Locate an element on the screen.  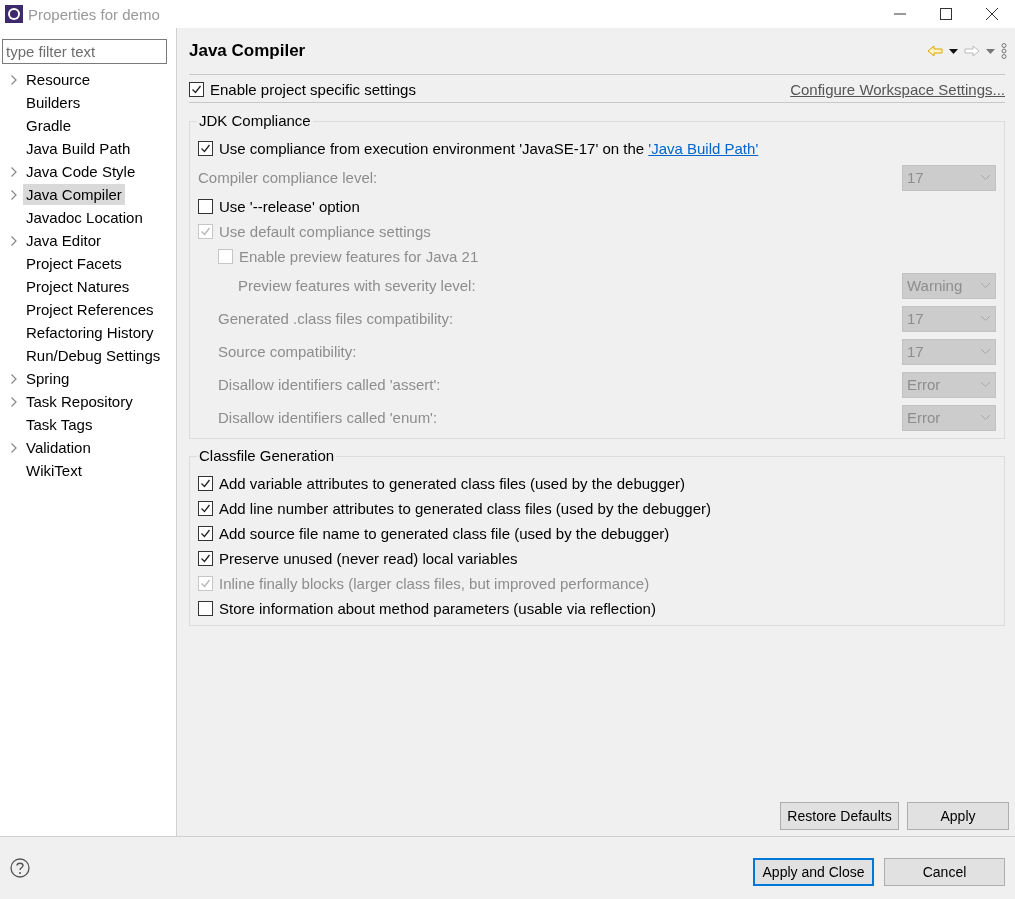
field-label: Preview features with severity level: is located at coordinates (357, 285).